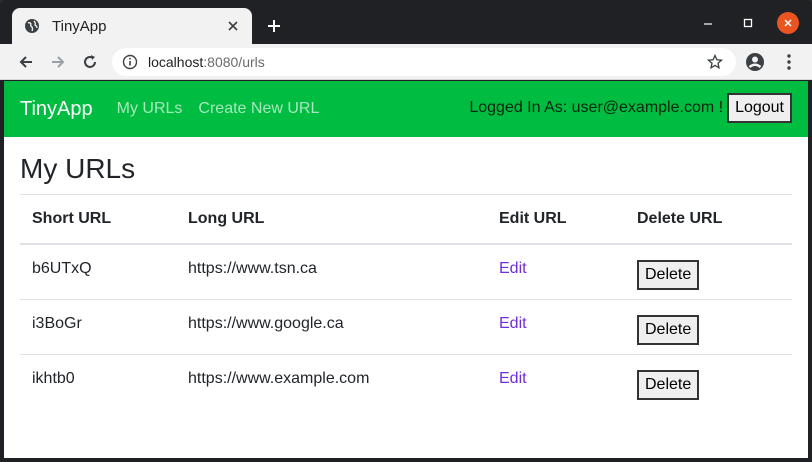 The height and width of the screenshot is (462, 812). What do you see at coordinates (266, 323) in the screenshot?
I see `long-url: https://www.google.ca` at bounding box center [266, 323].